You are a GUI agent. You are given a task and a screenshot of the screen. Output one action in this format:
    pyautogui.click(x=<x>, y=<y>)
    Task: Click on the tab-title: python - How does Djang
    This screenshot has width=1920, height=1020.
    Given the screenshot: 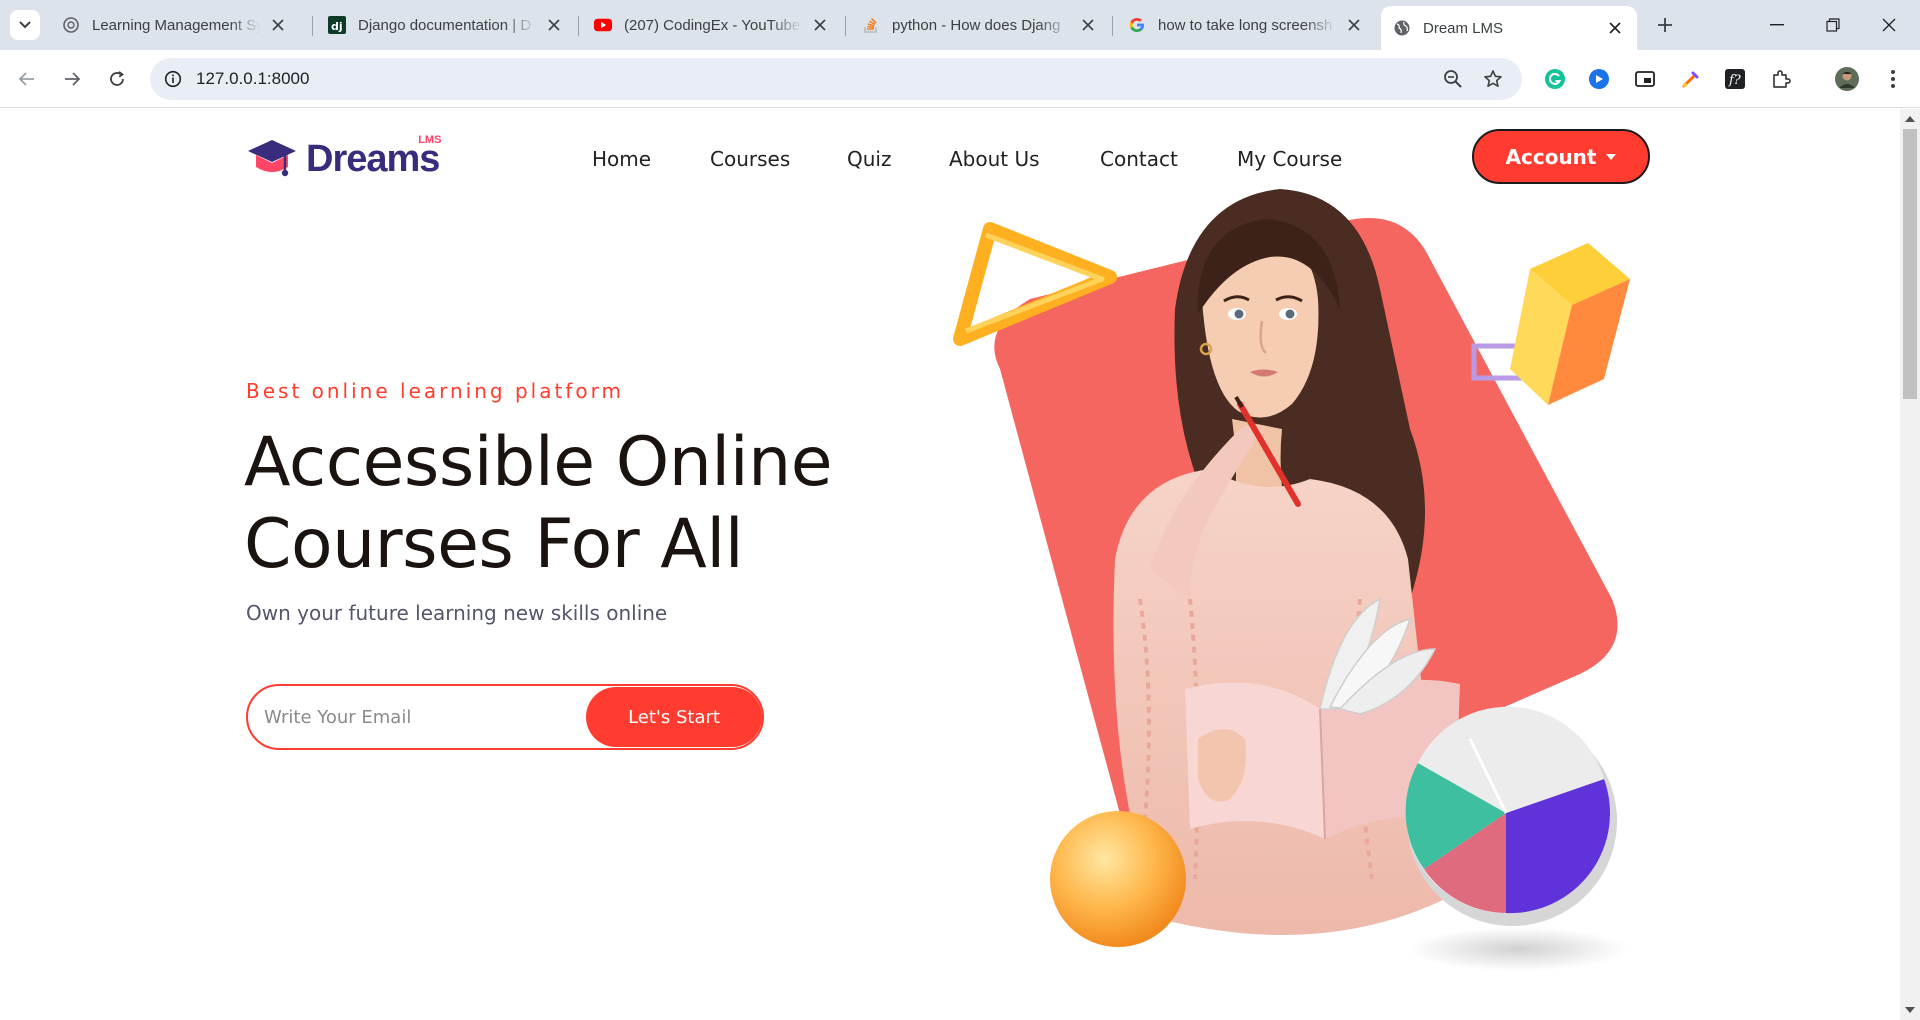 What is the action you would take?
    pyautogui.click(x=976, y=25)
    